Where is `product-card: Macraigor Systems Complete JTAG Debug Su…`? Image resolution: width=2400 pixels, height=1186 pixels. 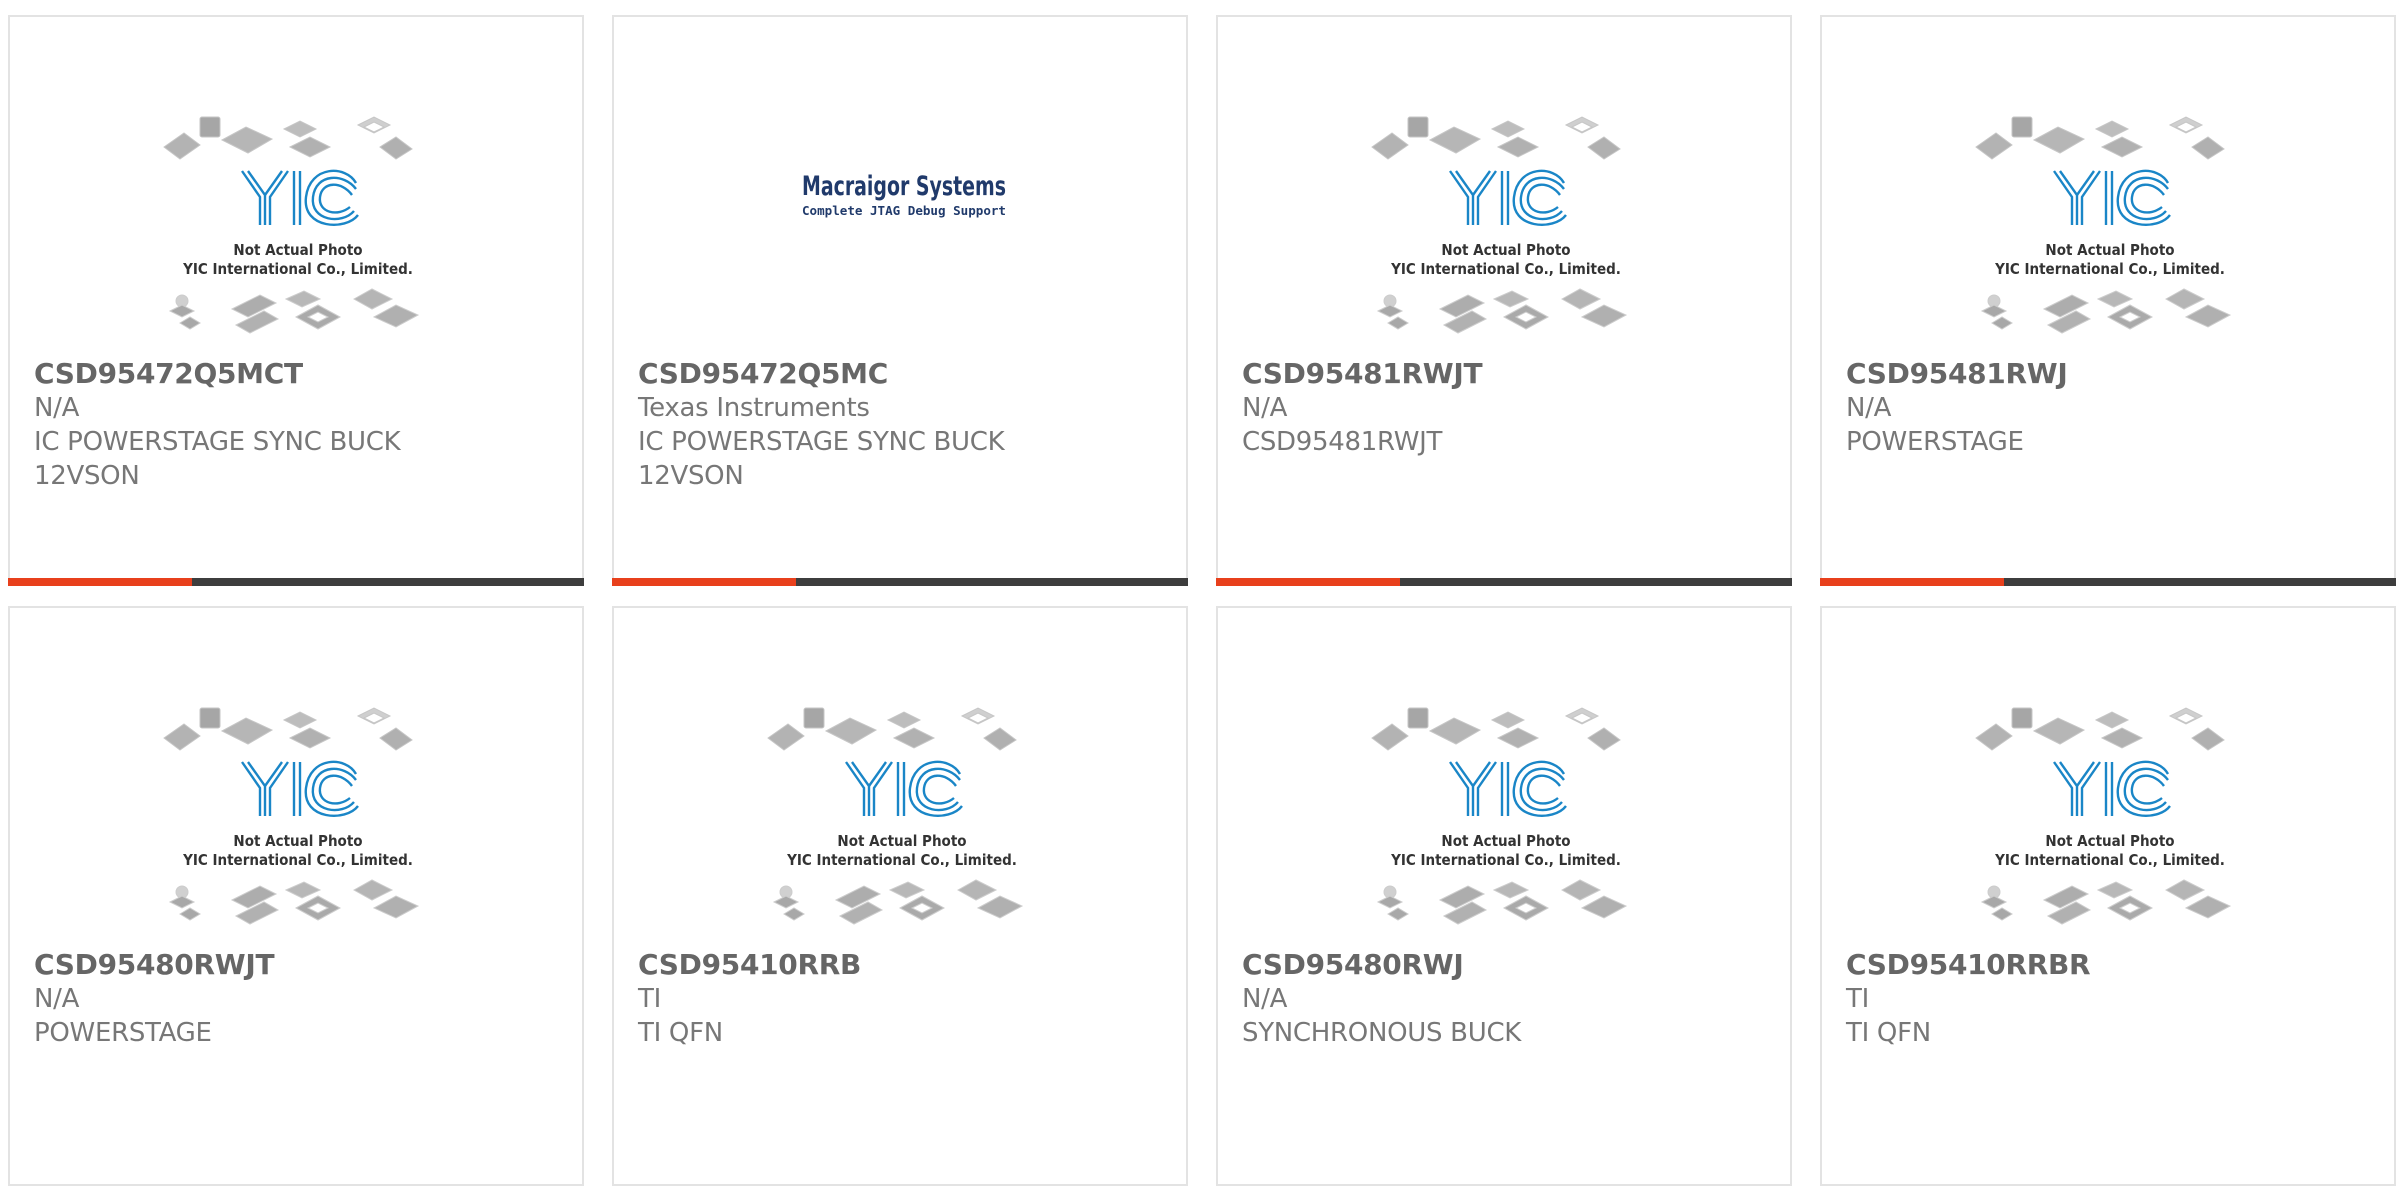
product-card: Macraigor Systems Complete JTAG Debug Su… is located at coordinates (900, 300).